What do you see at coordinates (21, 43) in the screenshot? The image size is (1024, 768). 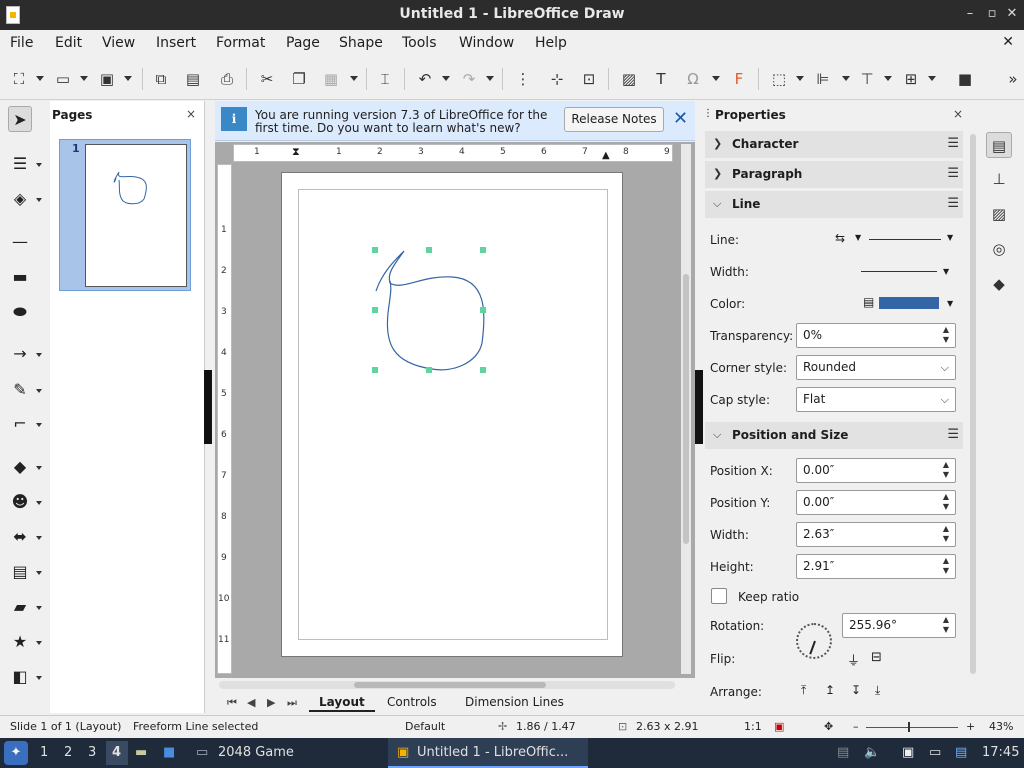 I see `menu-file: File` at bounding box center [21, 43].